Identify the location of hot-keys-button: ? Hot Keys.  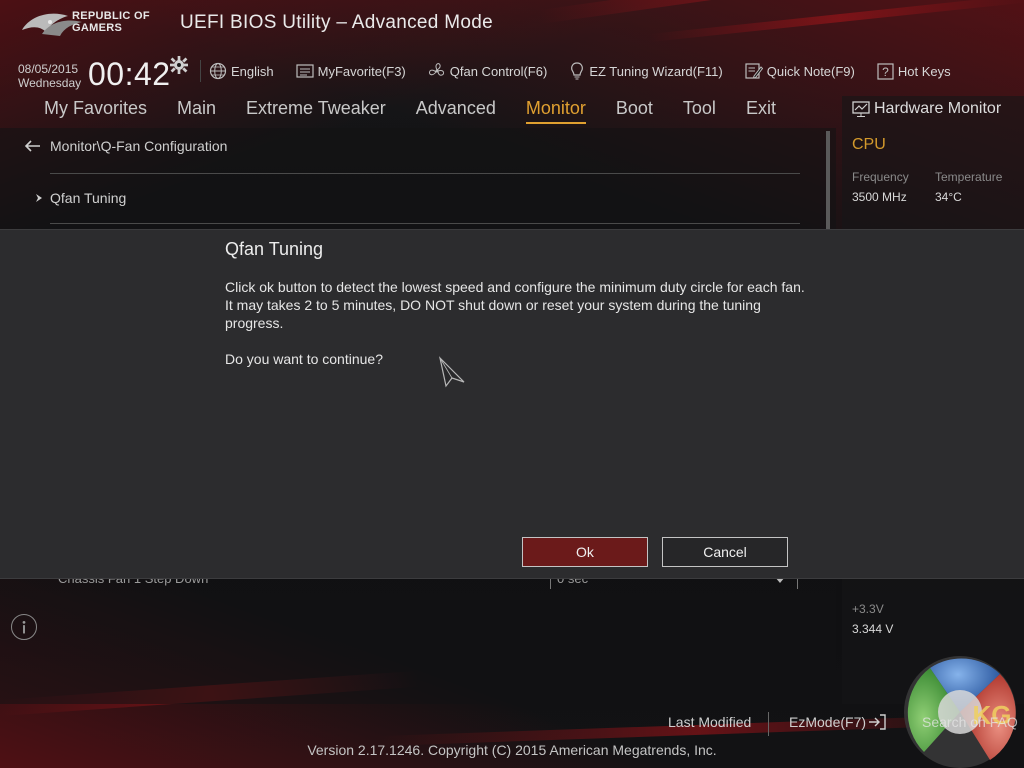
(914, 71).